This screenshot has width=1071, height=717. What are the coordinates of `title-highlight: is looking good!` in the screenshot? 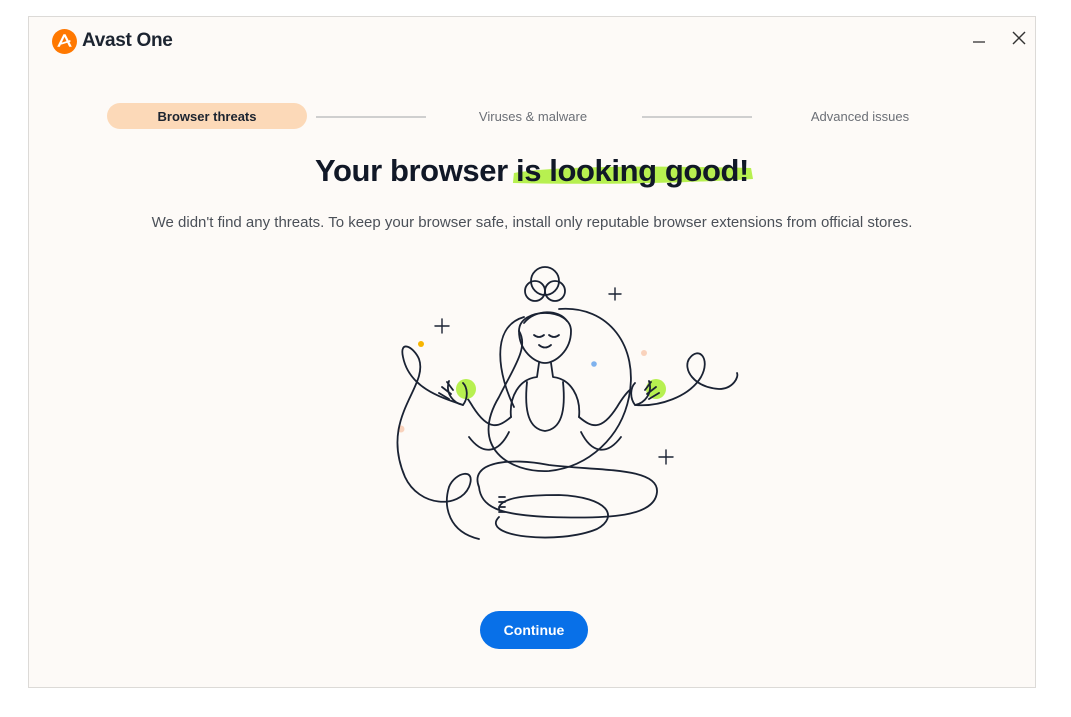 It's located at (632, 171).